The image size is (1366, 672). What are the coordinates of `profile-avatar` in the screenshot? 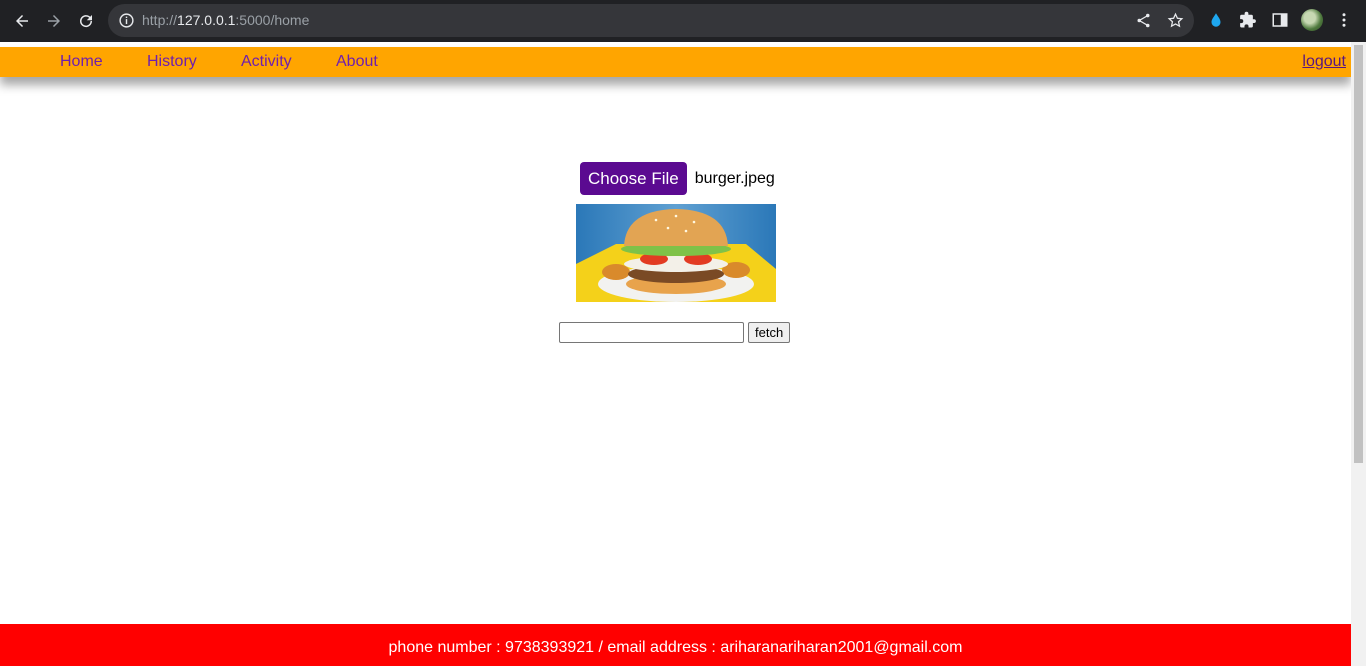 It's located at (1312, 20).